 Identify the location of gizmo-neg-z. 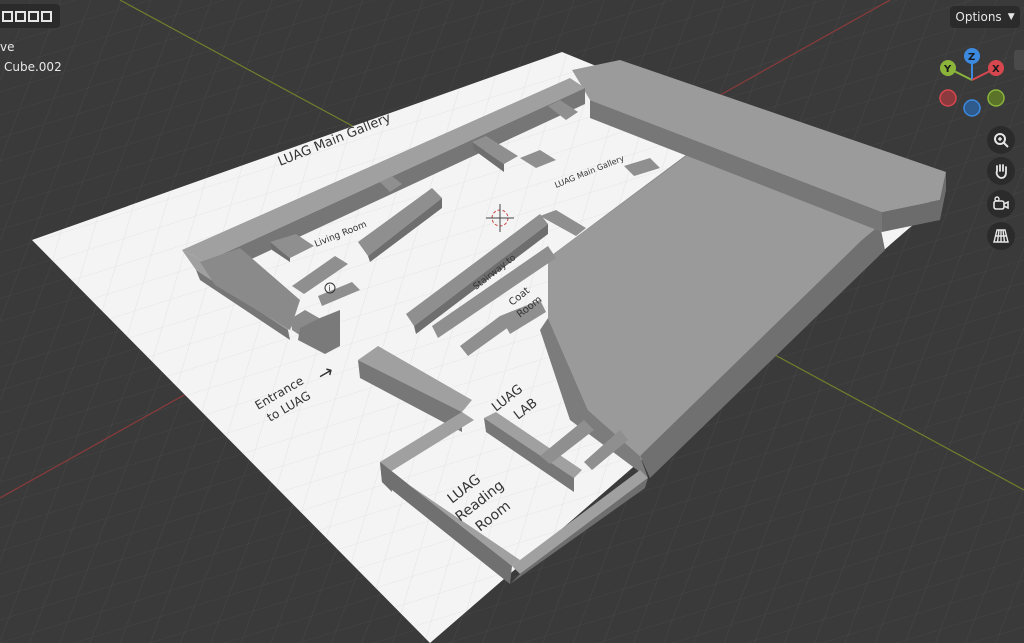
(972, 108).